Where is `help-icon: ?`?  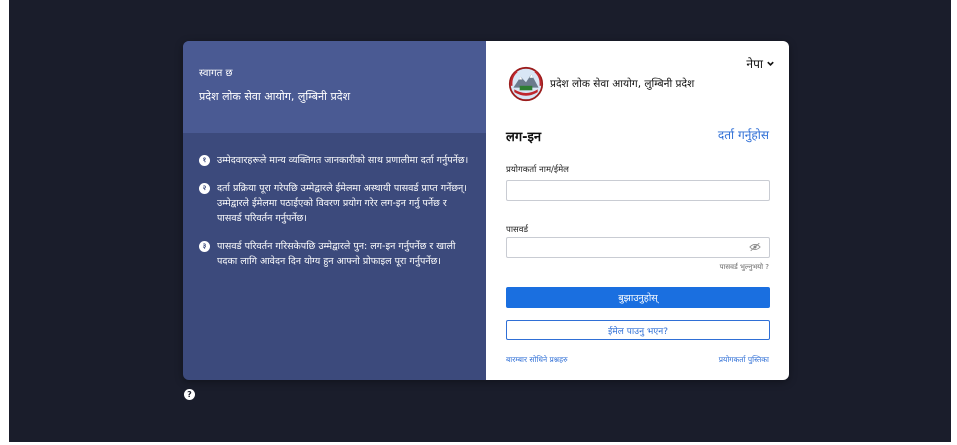
help-icon: ? is located at coordinates (189, 394).